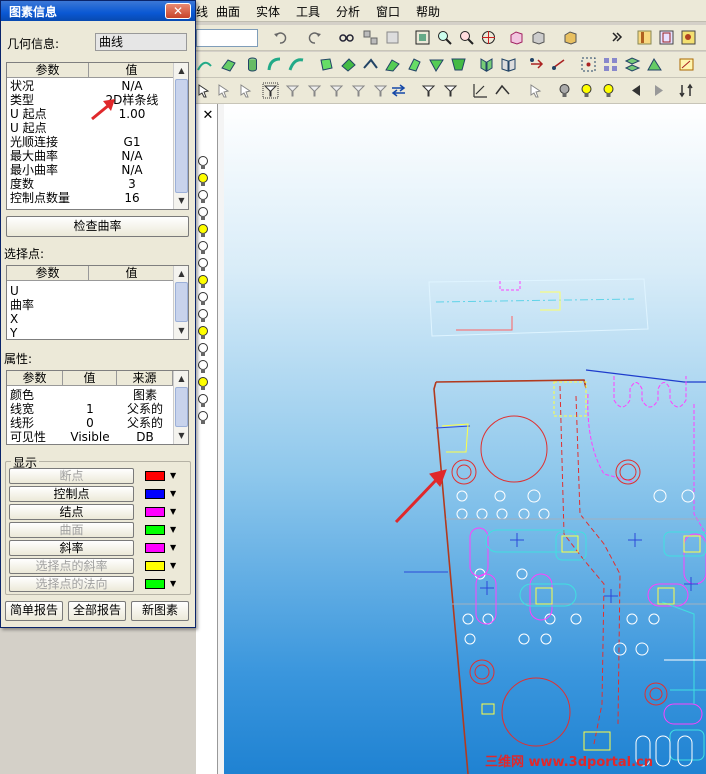 Image resolution: width=706 pixels, height=774 pixels. What do you see at coordinates (314, 37) in the screenshot?
I see `redo-icon` at bounding box center [314, 37].